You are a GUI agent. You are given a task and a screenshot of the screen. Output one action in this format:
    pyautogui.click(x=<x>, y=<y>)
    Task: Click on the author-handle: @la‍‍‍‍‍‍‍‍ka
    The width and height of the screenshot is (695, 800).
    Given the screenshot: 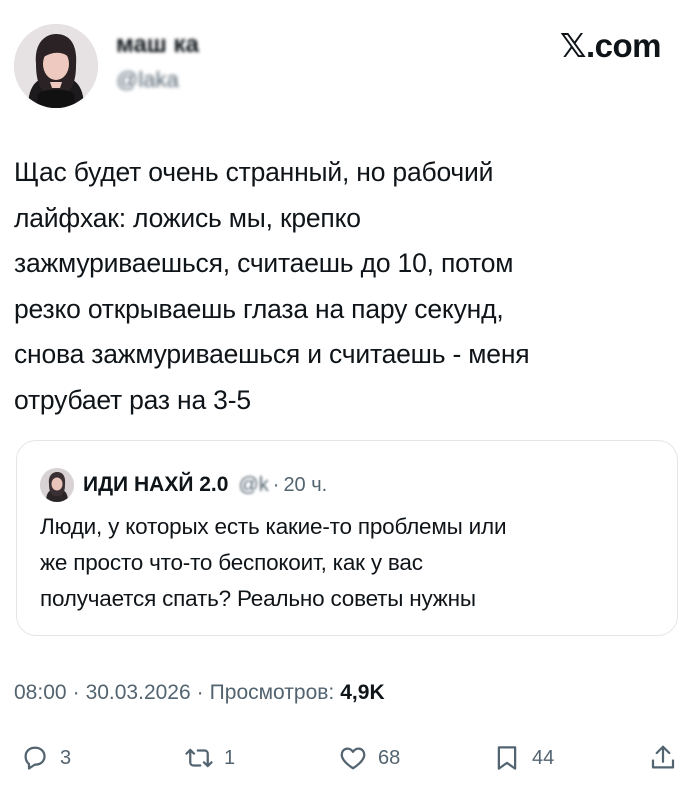 What is the action you would take?
    pyautogui.click(x=147, y=80)
    